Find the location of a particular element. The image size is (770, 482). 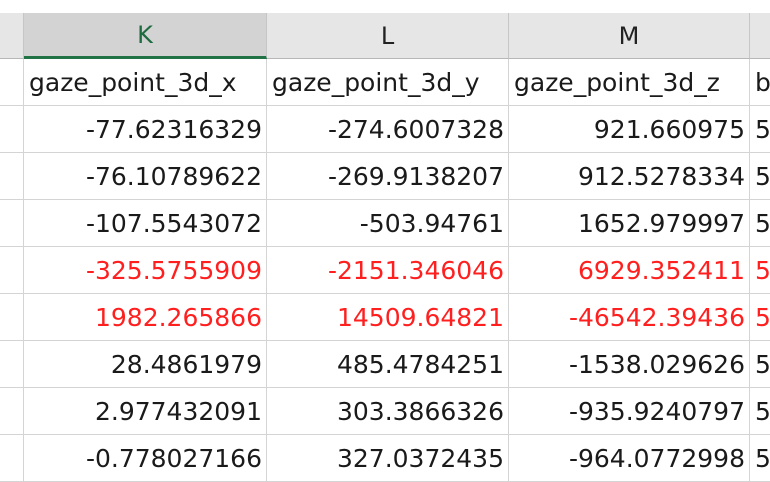

data-cell: -76.10789622 is located at coordinates (145, 176).